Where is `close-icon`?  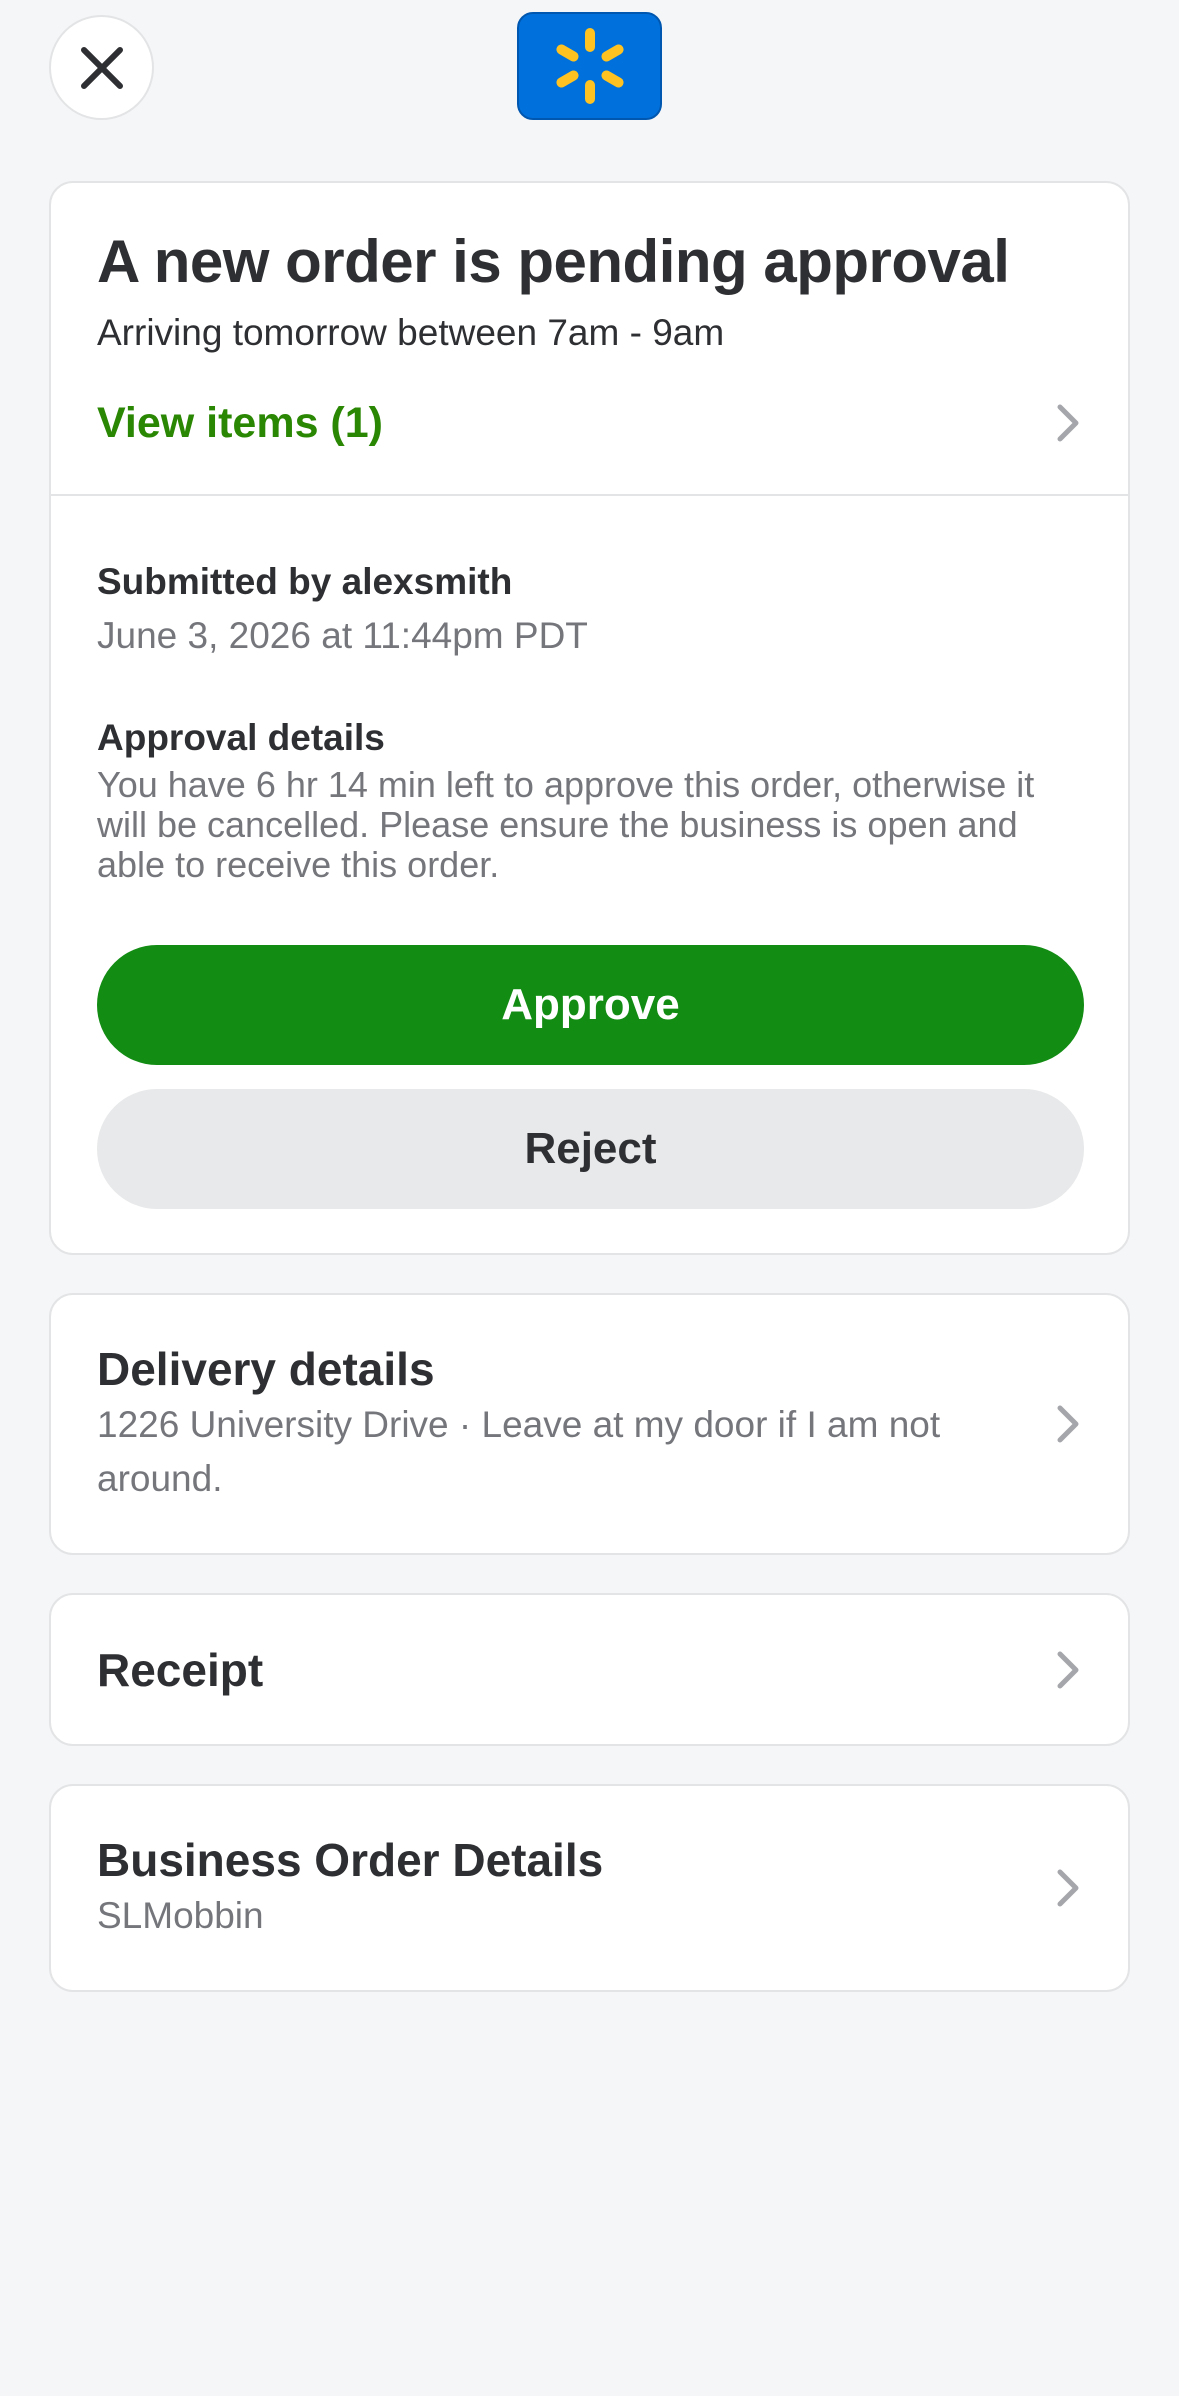 close-icon is located at coordinates (101, 67).